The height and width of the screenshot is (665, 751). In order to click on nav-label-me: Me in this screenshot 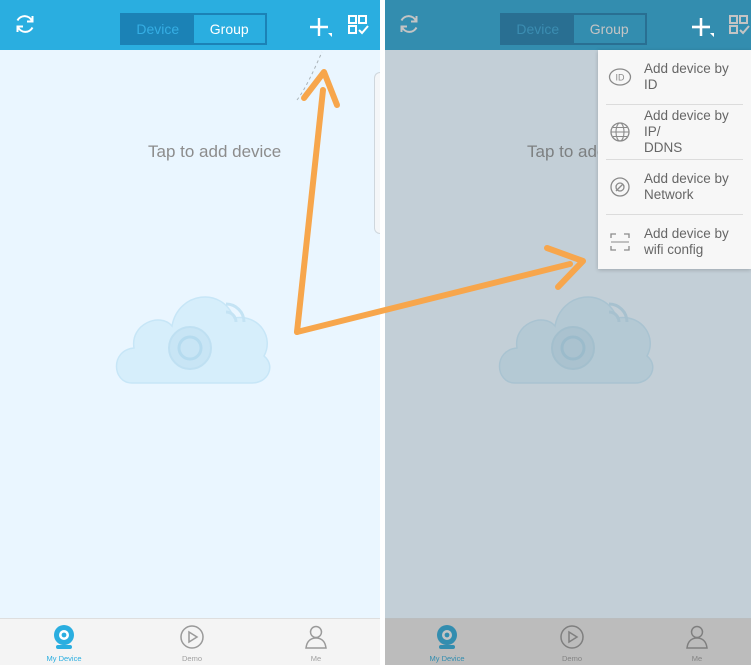, I will do `click(316, 658)`.